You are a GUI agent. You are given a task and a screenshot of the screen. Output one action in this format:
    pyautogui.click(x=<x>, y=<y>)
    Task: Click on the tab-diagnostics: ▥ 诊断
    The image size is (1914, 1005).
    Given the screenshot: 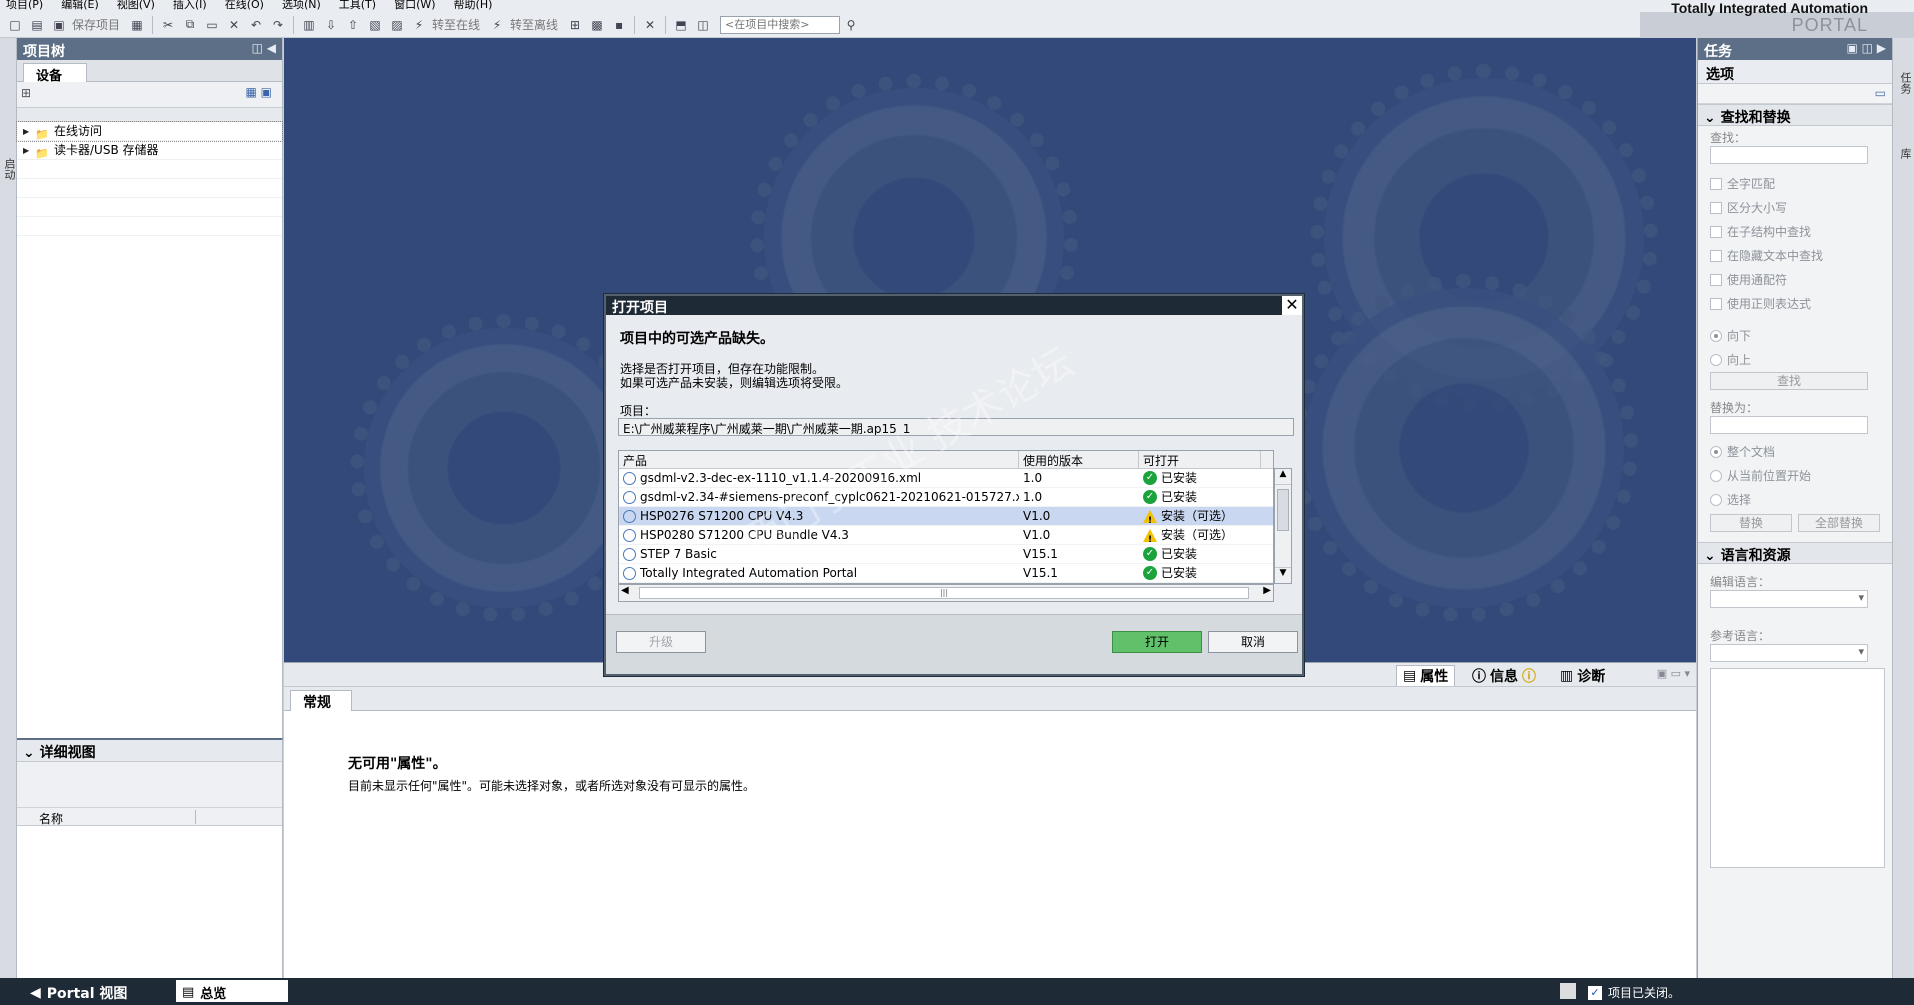 What is the action you would take?
    pyautogui.click(x=1582, y=675)
    